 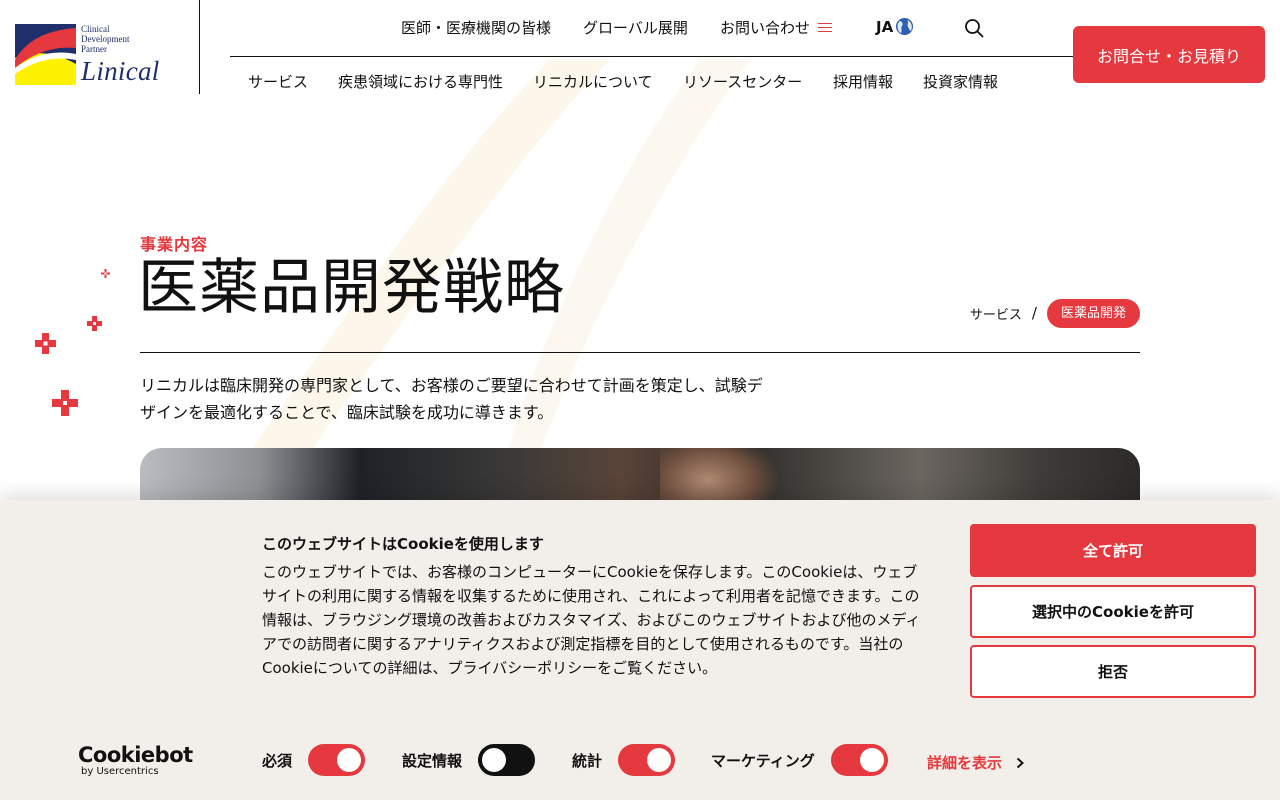 I want to click on nav-item-expertise: 疾患領域における専門性, so click(x=420, y=81).